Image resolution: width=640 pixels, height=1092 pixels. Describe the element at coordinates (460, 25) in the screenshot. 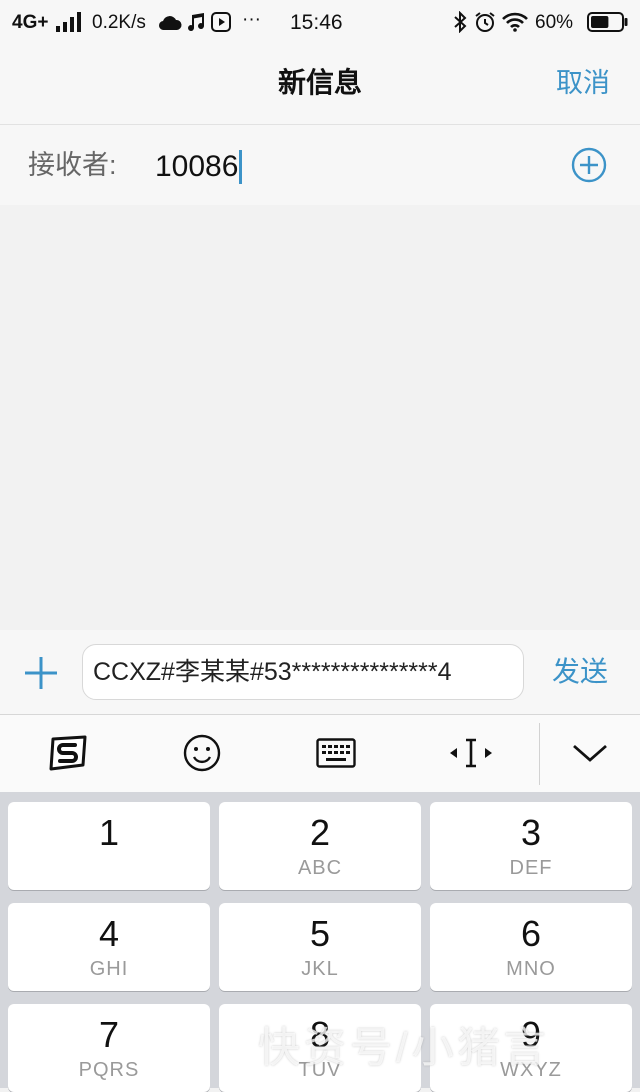

I see `bluetooth-icon` at that location.